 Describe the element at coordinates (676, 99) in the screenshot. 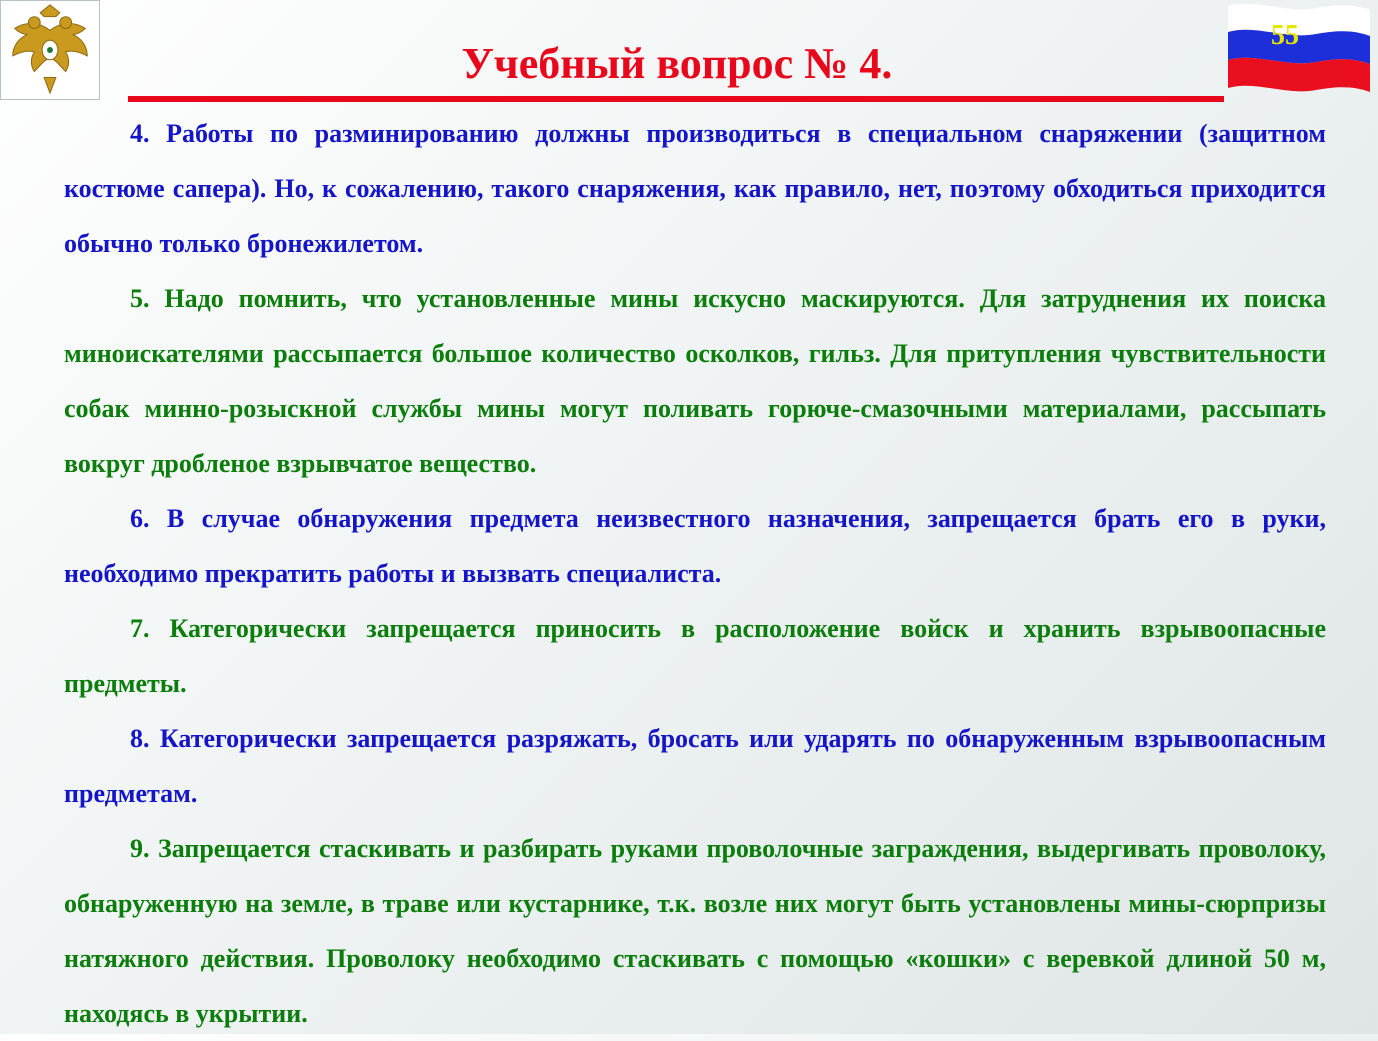

I see `title-underline` at that location.